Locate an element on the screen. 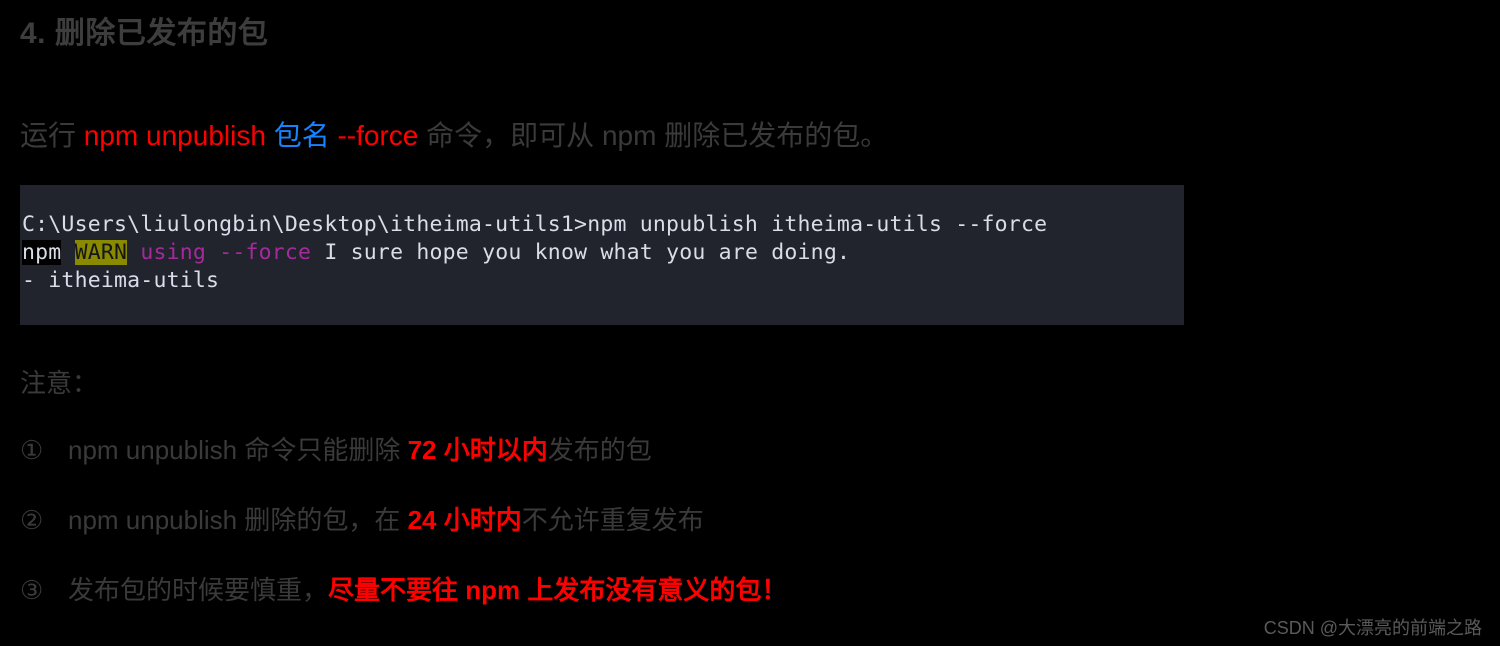  note-text-after-1: 发布的包 is located at coordinates (599, 450).